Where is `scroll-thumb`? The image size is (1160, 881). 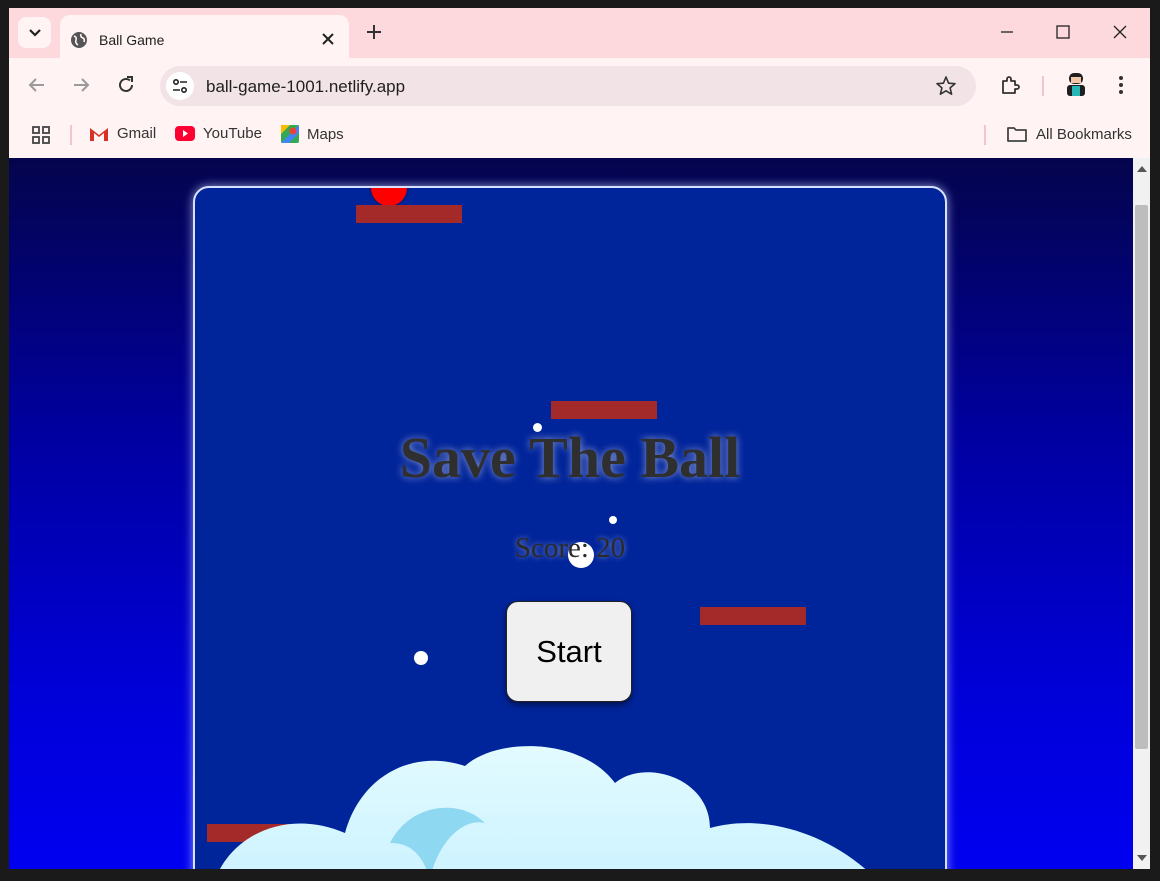
scroll-thumb is located at coordinates (1141, 477).